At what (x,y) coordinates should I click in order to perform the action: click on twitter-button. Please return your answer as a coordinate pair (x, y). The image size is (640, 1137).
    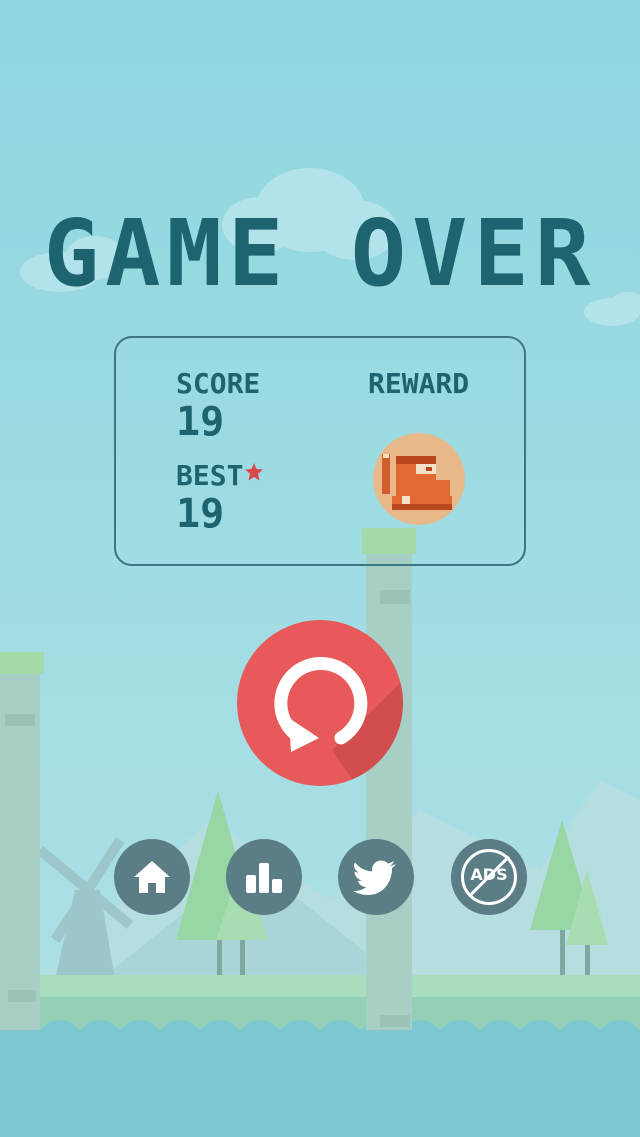
    Looking at the image, I should click on (376, 877).